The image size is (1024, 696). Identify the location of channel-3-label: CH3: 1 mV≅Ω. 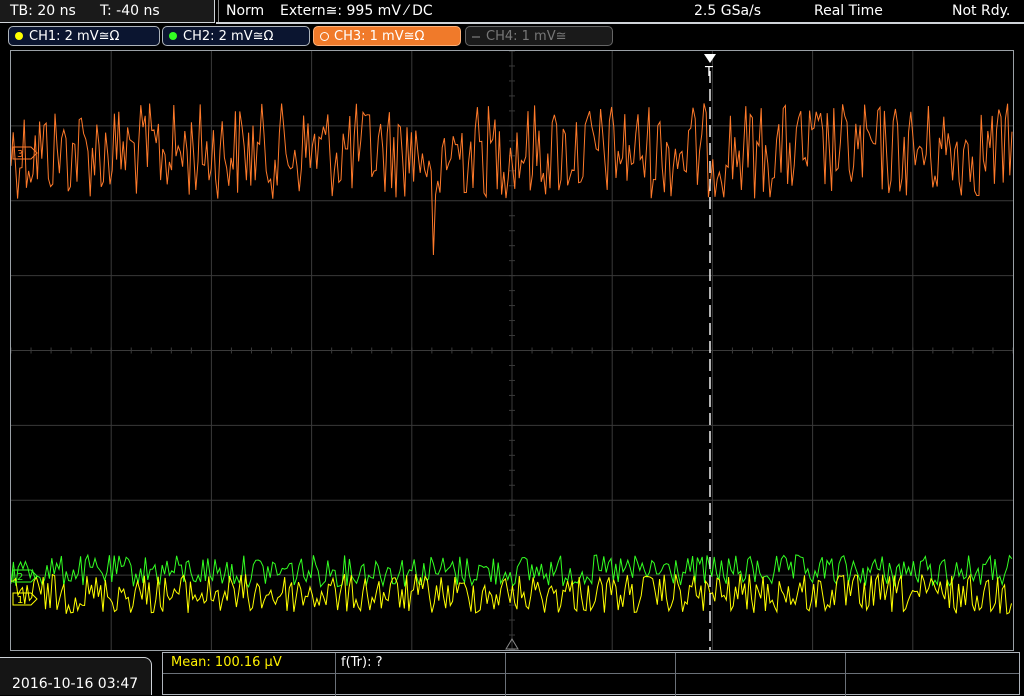
(379, 36).